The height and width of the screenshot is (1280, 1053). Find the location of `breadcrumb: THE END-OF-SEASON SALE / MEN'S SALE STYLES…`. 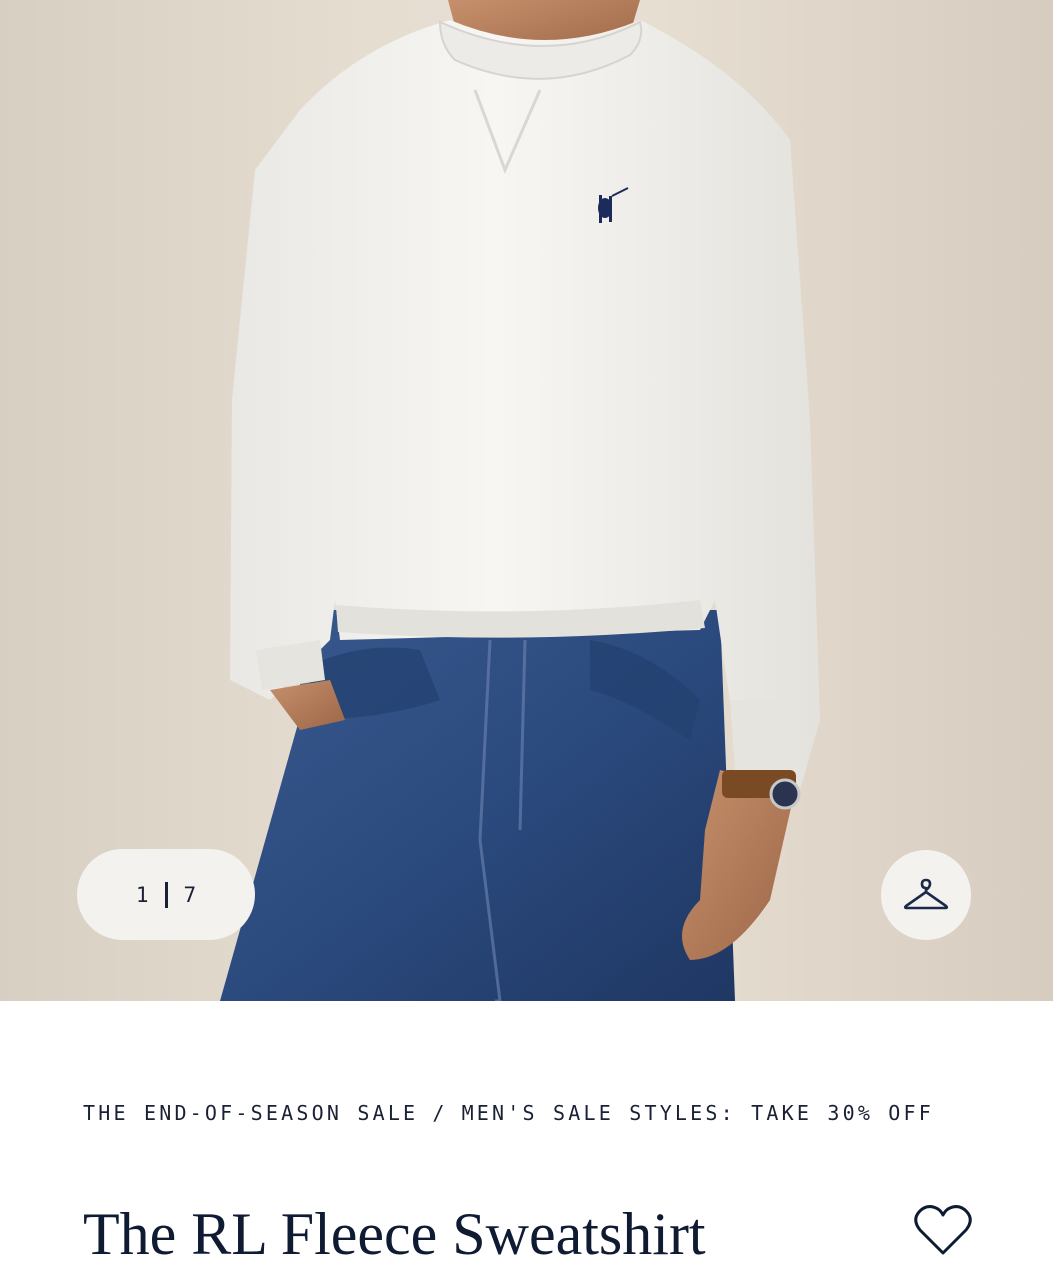

breadcrumb: THE END-OF-SEASON SALE / MEN'S SALE STYLES… is located at coordinates (518, 1113).